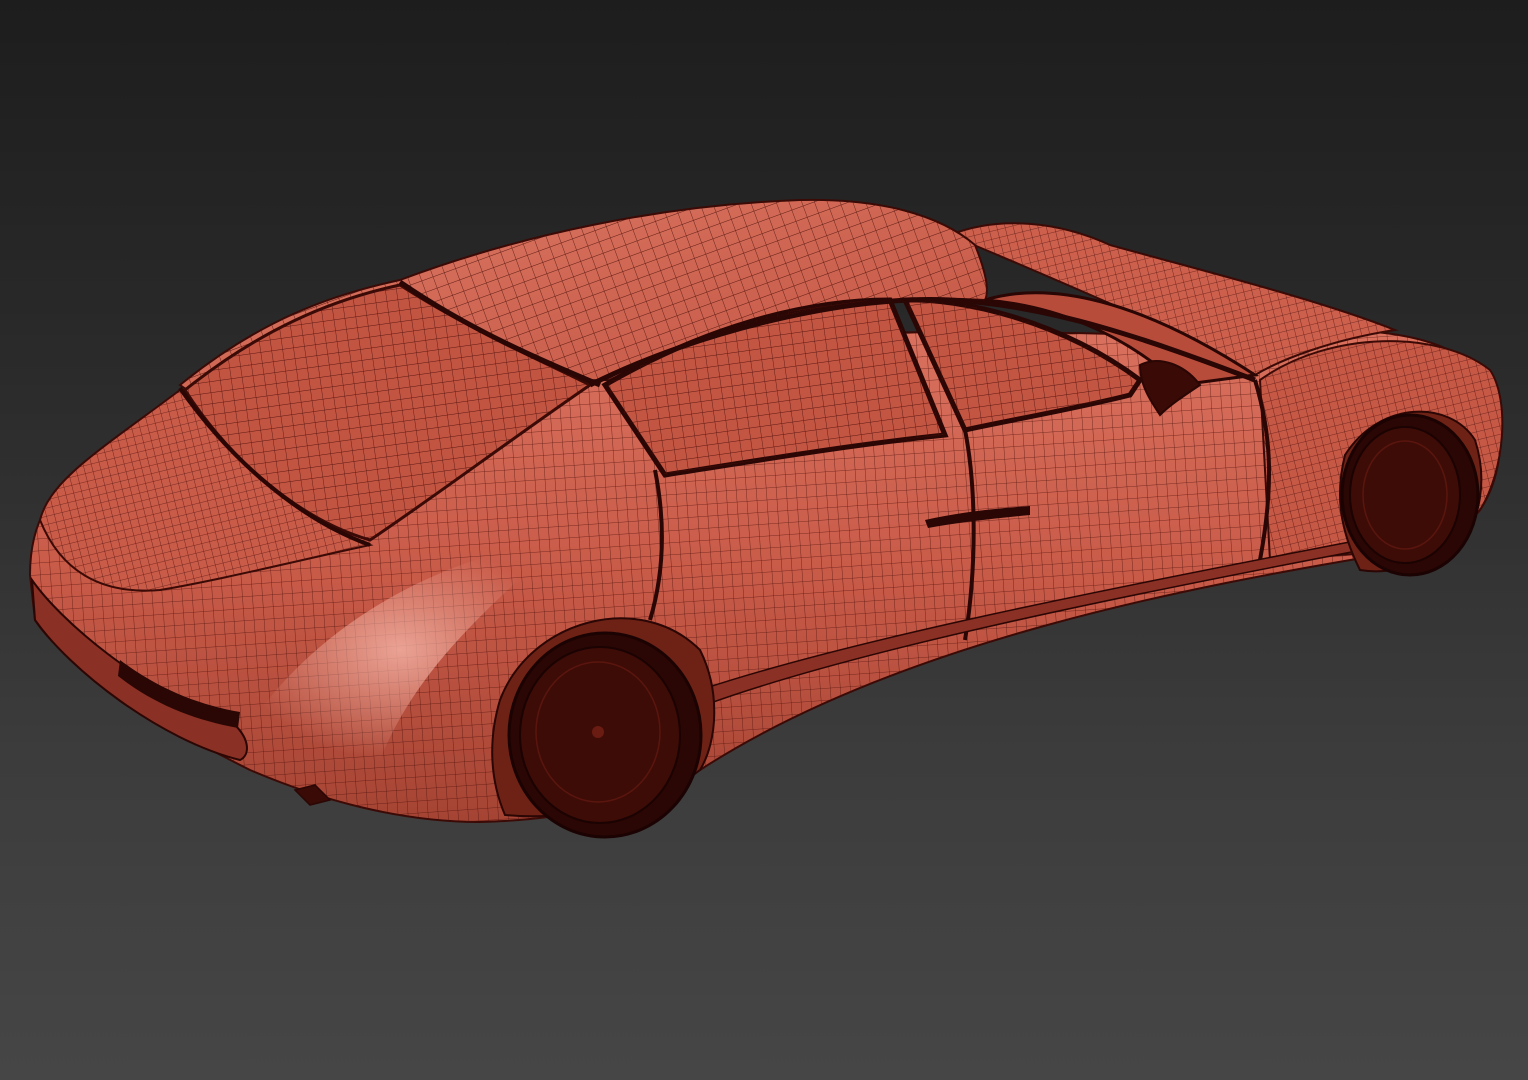 Image resolution: width=1528 pixels, height=1080 pixels. What do you see at coordinates (605, 735) in the screenshot?
I see `rear-wheel` at bounding box center [605, 735].